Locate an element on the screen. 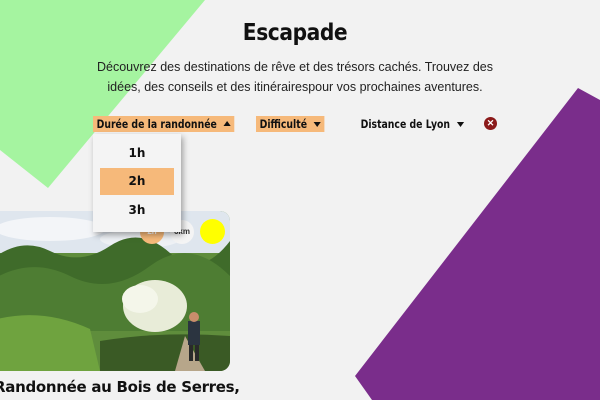 The width and height of the screenshot is (600, 400). duration-filter-label: Durée de la randonnée is located at coordinates (156, 124).